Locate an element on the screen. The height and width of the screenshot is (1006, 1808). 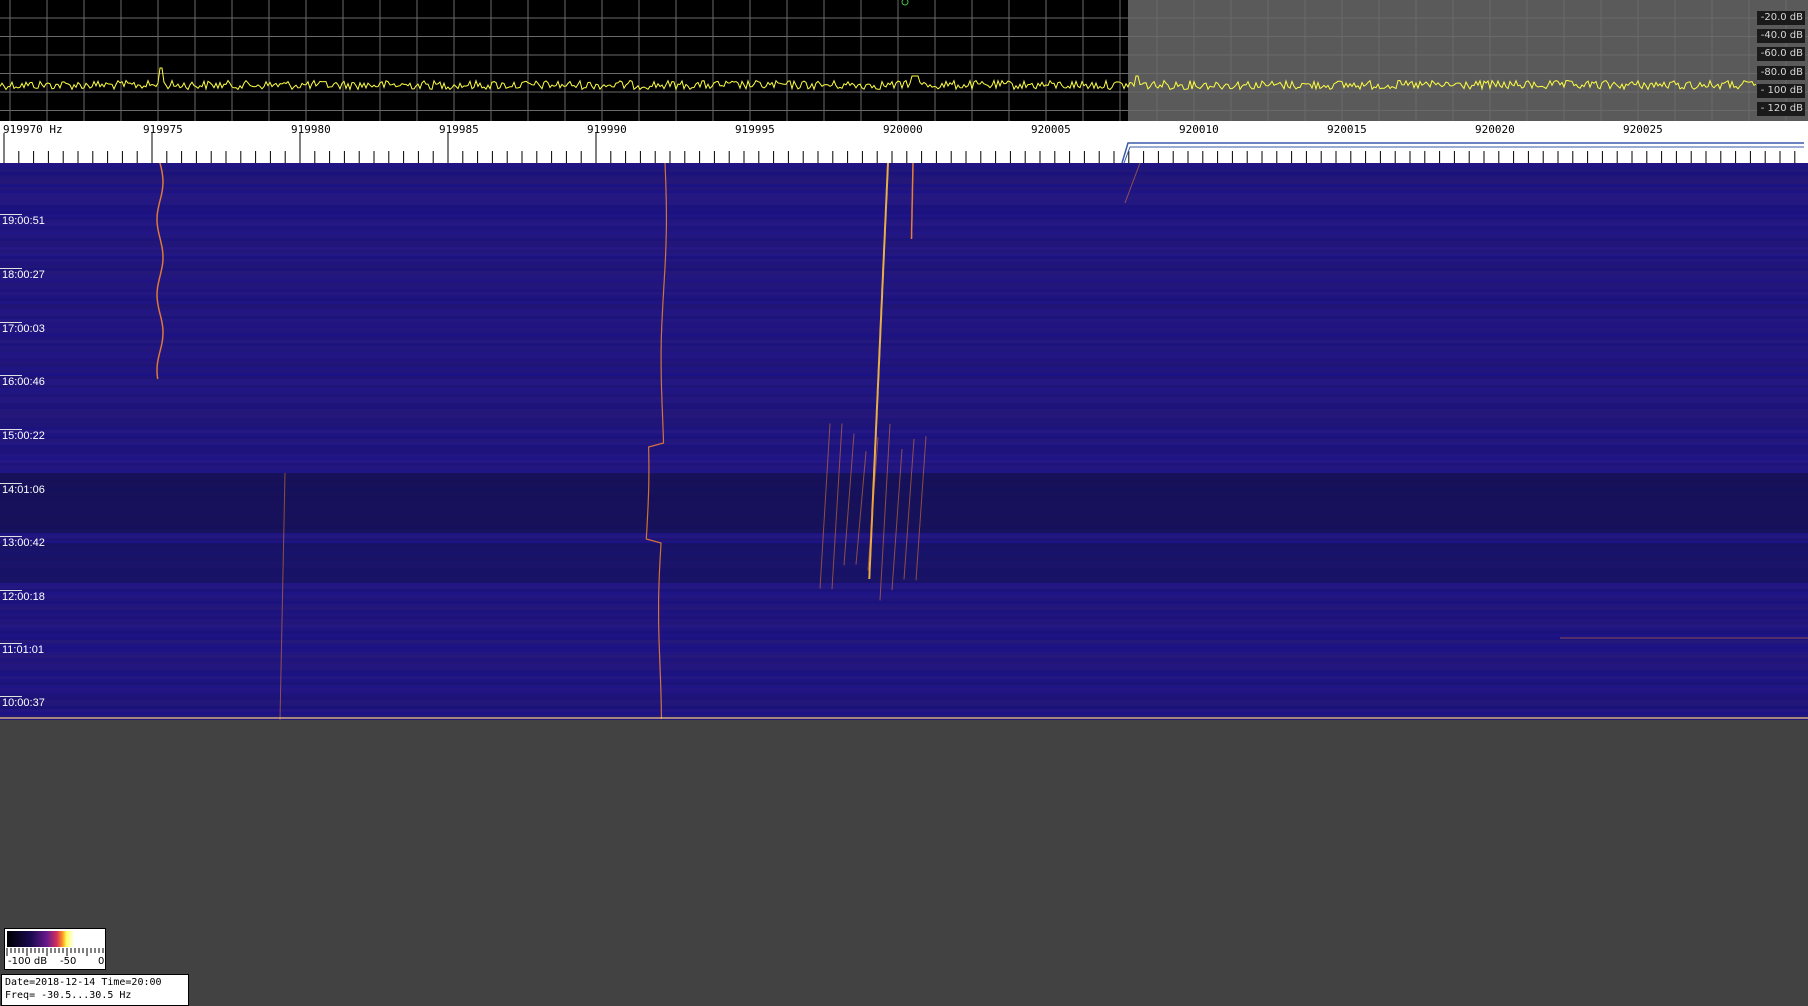
colorbar-legend: -100 dB -50 0 is located at coordinates (55, 949).